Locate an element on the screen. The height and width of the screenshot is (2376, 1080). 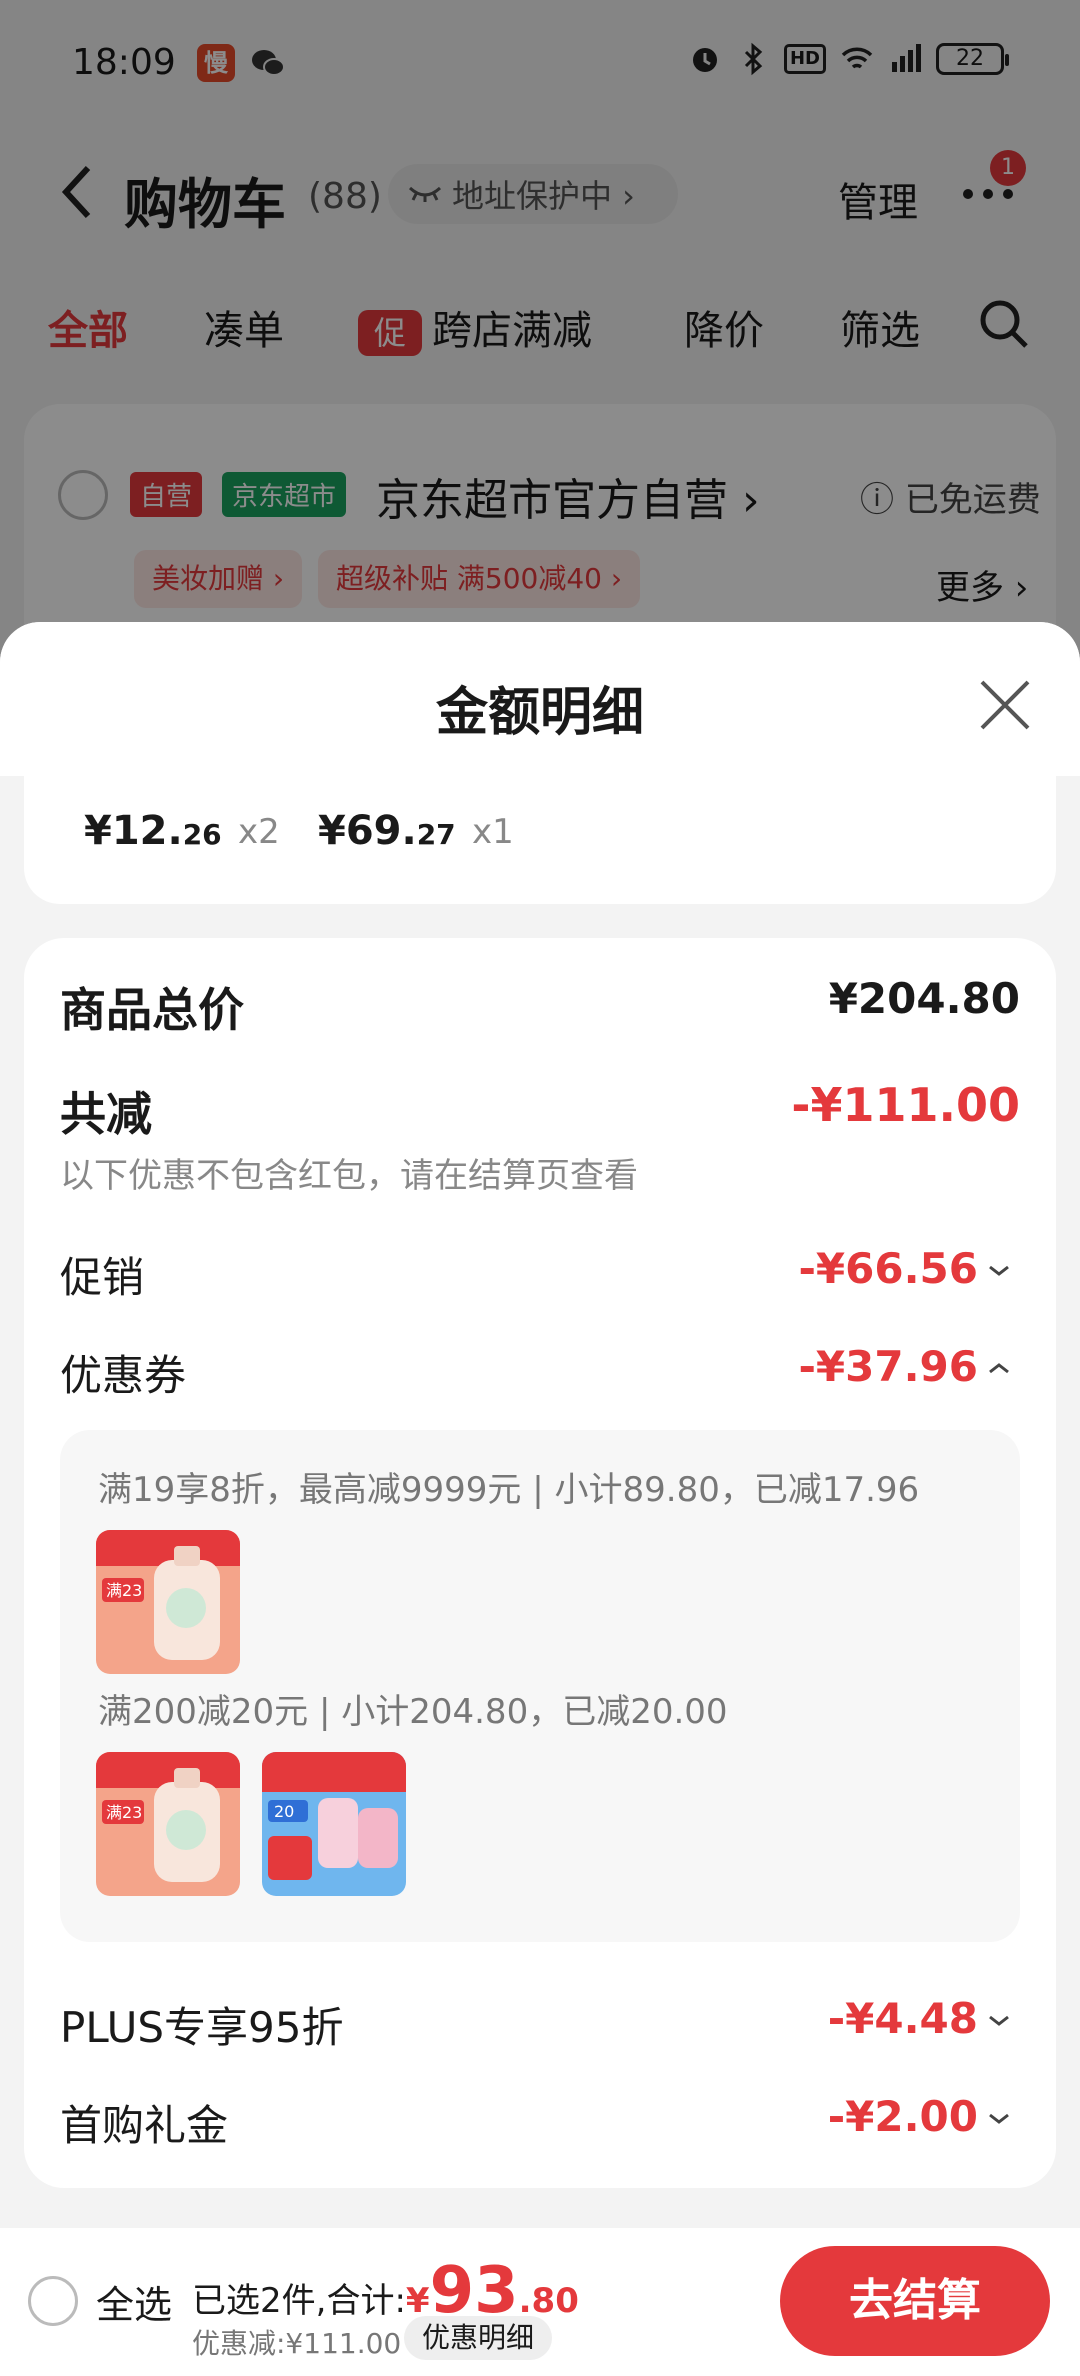
chevron-up-icon is located at coordinates (999, 1368).